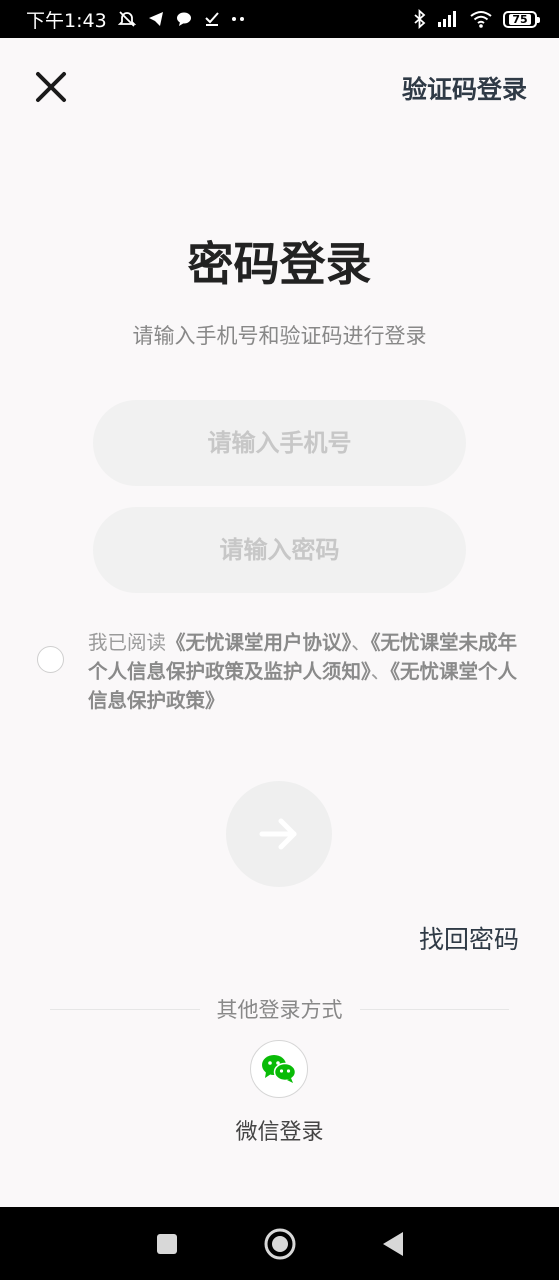 The height and width of the screenshot is (1280, 559). What do you see at coordinates (239, 19) in the screenshot?
I see `more-notifications-icon` at bounding box center [239, 19].